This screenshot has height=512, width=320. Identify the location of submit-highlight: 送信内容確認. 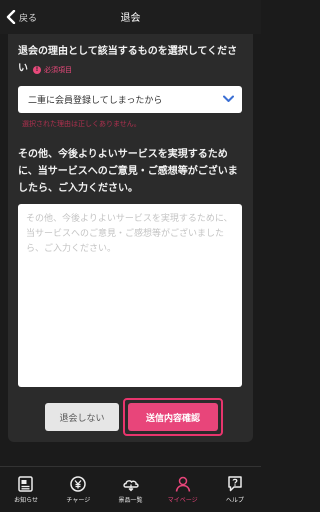
(173, 417).